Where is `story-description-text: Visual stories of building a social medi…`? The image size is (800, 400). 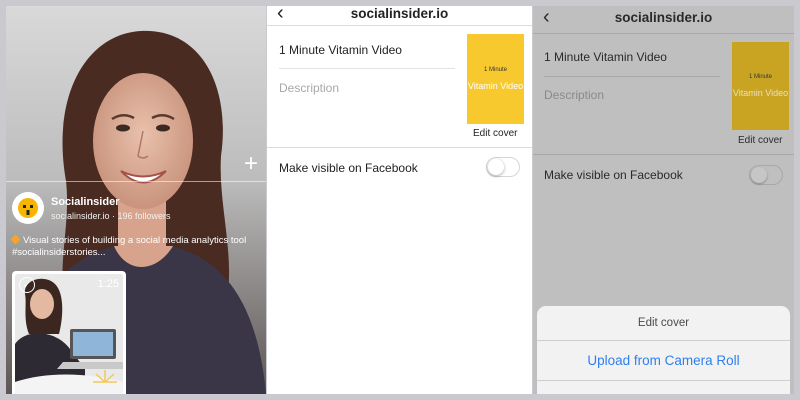 story-description-text: Visual stories of building a social medi… is located at coordinates (129, 246).